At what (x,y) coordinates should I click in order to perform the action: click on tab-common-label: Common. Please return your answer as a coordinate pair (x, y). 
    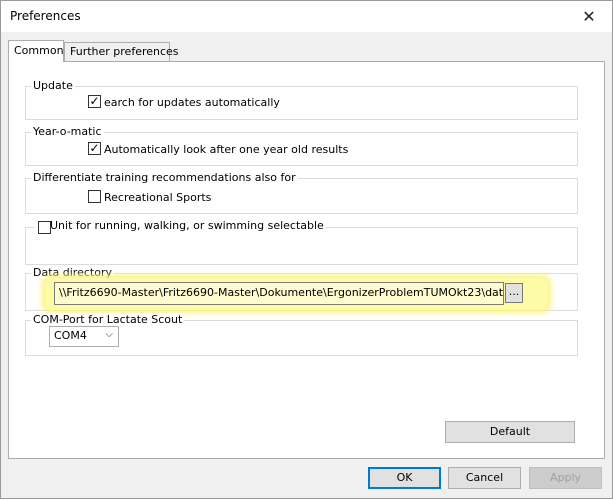
    Looking at the image, I should click on (39, 50).